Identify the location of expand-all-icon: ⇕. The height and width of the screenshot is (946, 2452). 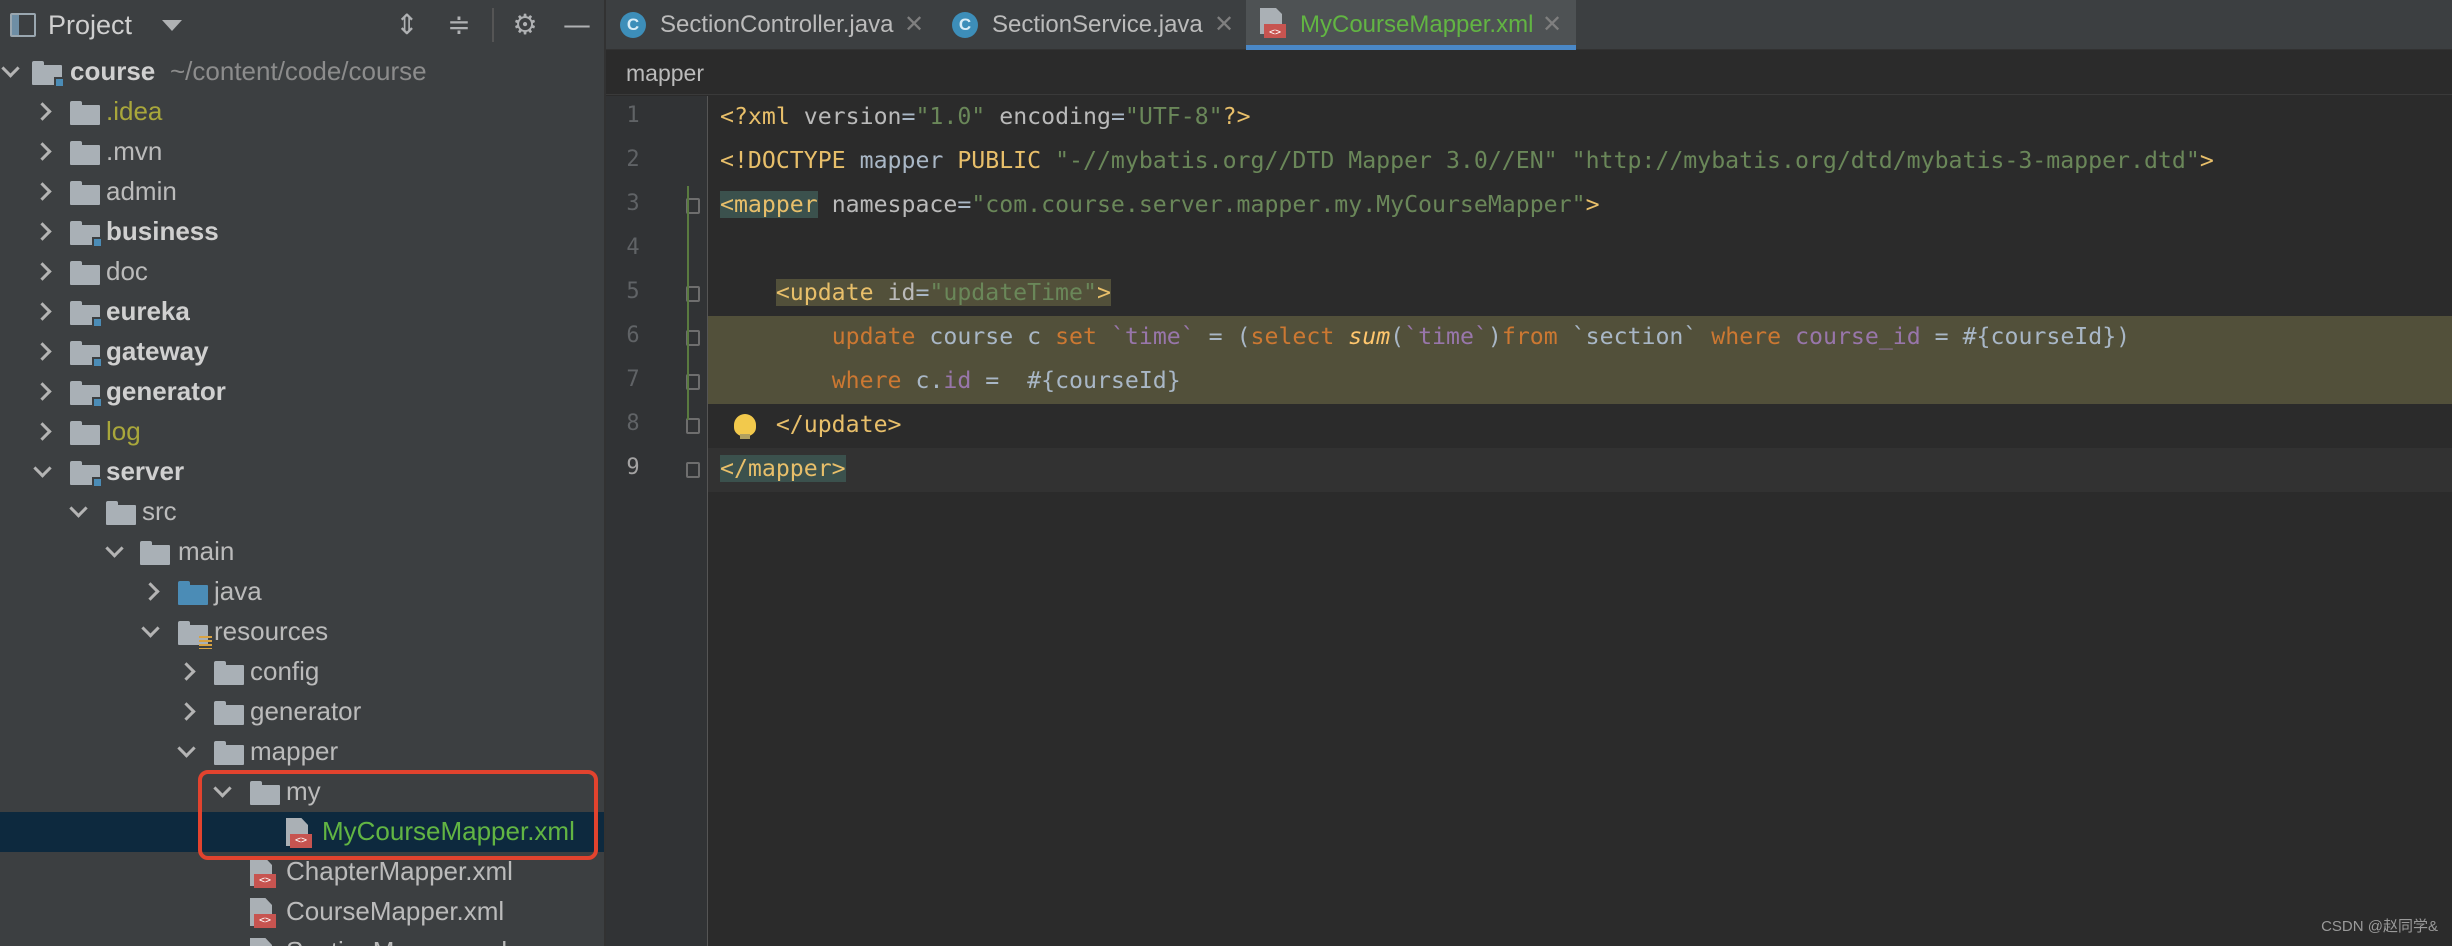
(407, 25).